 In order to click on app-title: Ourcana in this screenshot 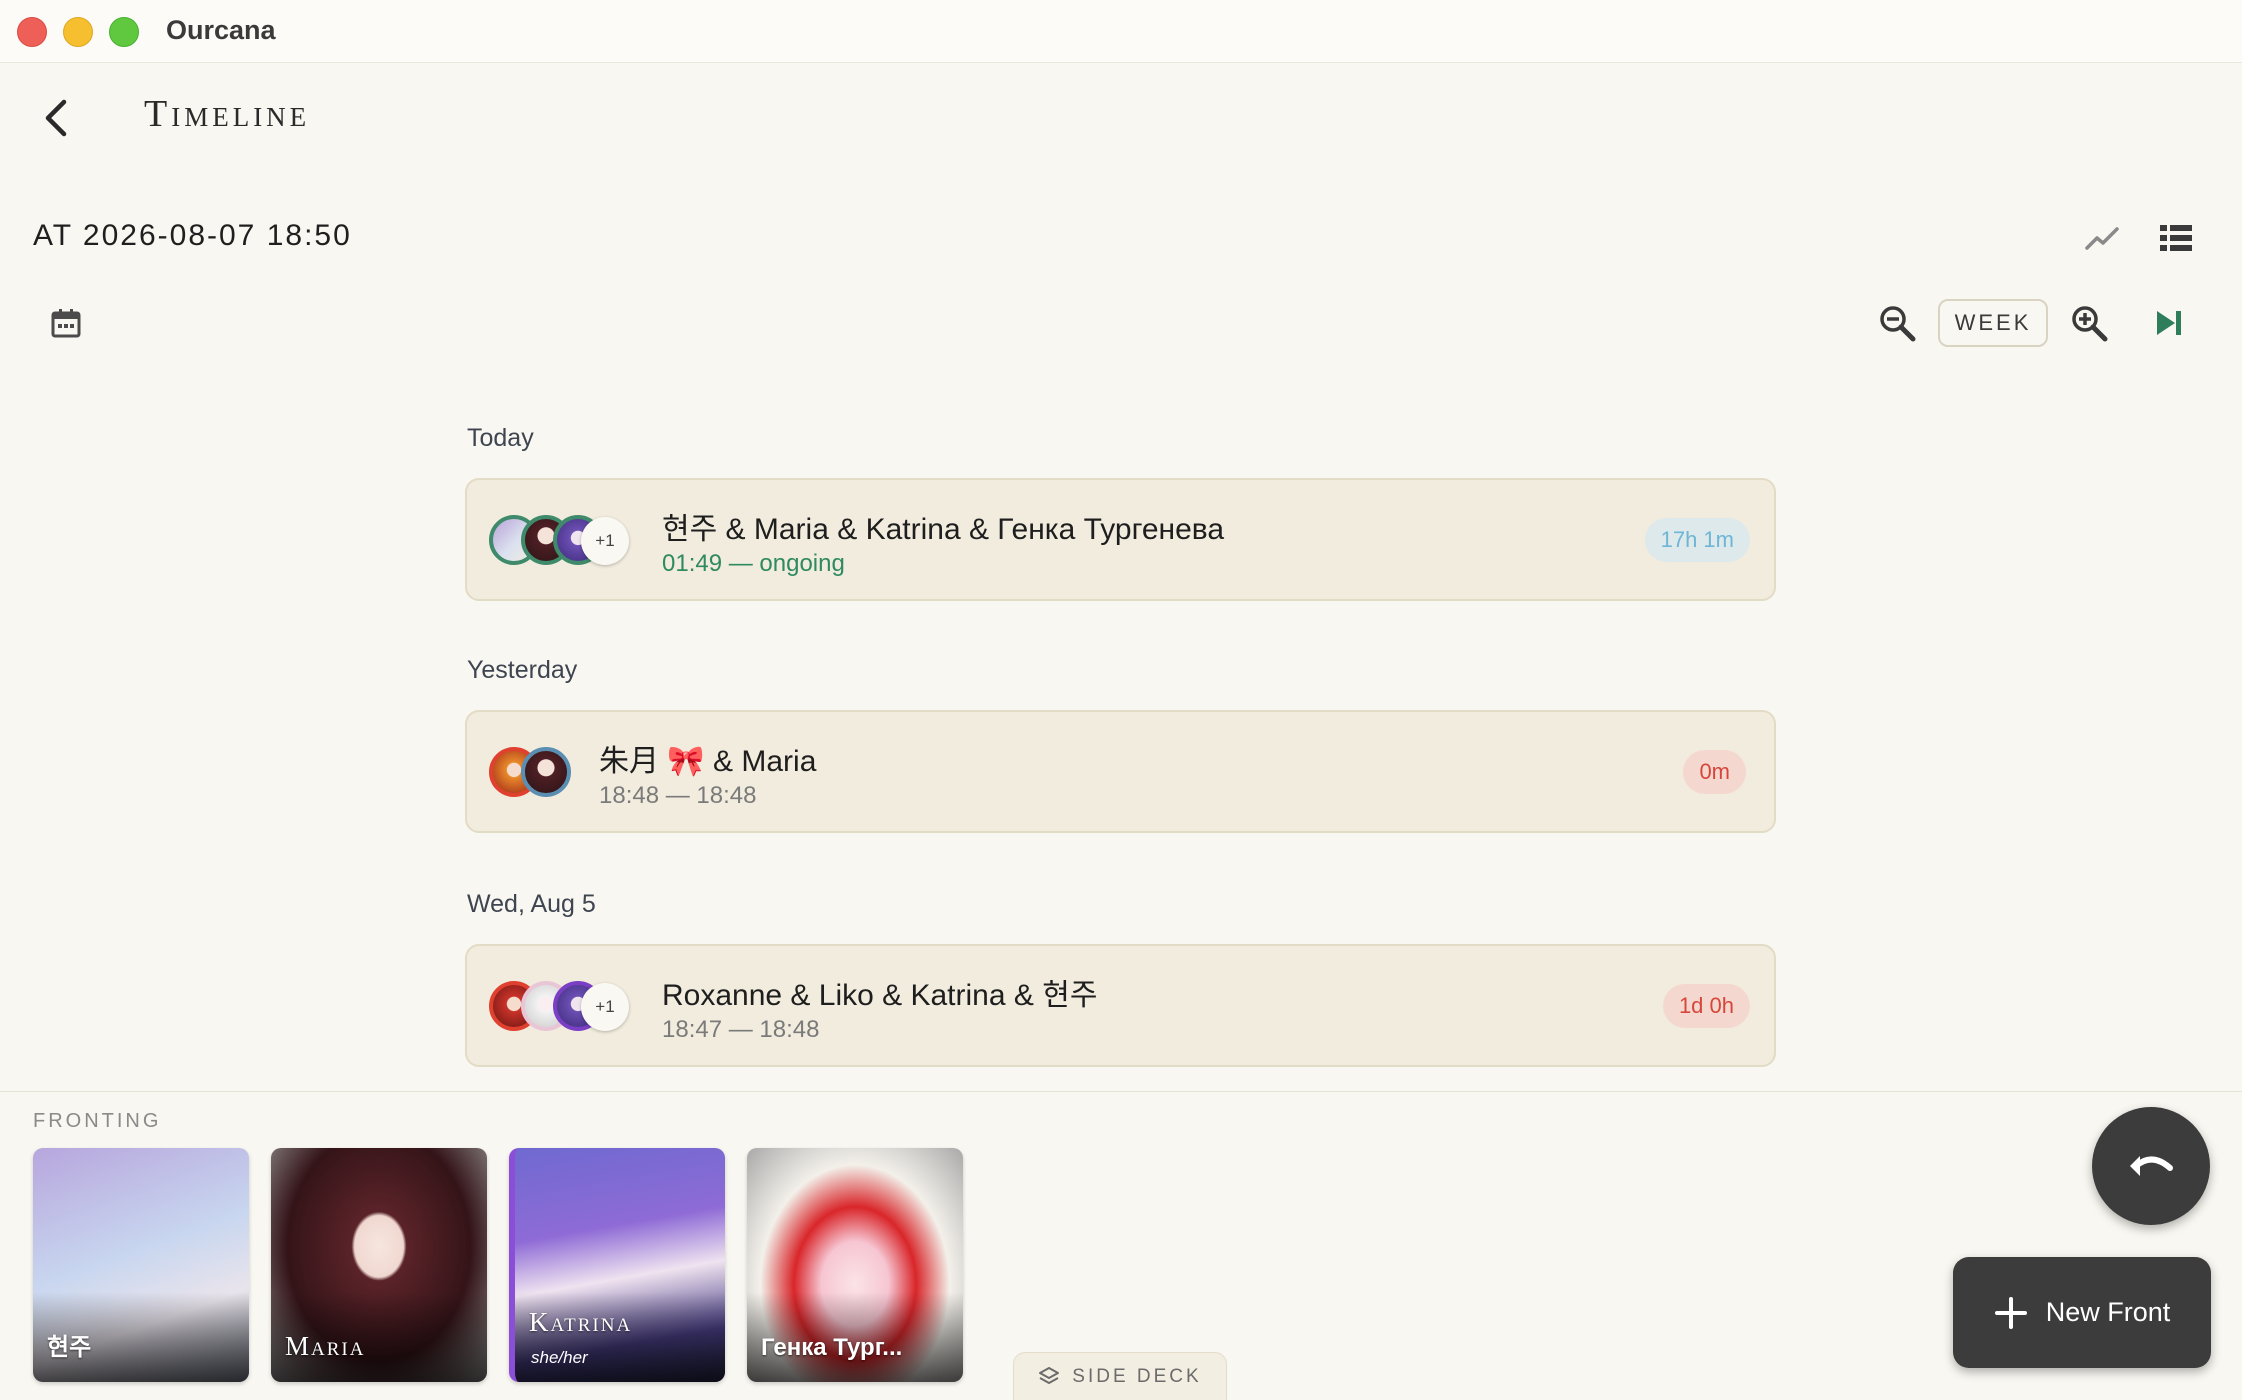, I will do `click(221, 30)`.